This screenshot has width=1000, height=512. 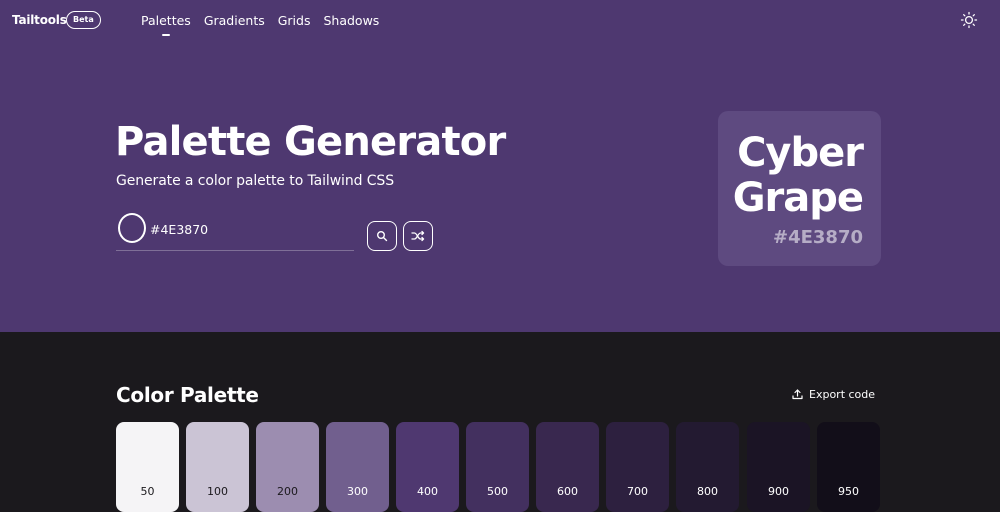 What do you see at coordinates (497, 491) in the screenshot?
I see `swatch-label: 500` at bounding box center [497, 491].